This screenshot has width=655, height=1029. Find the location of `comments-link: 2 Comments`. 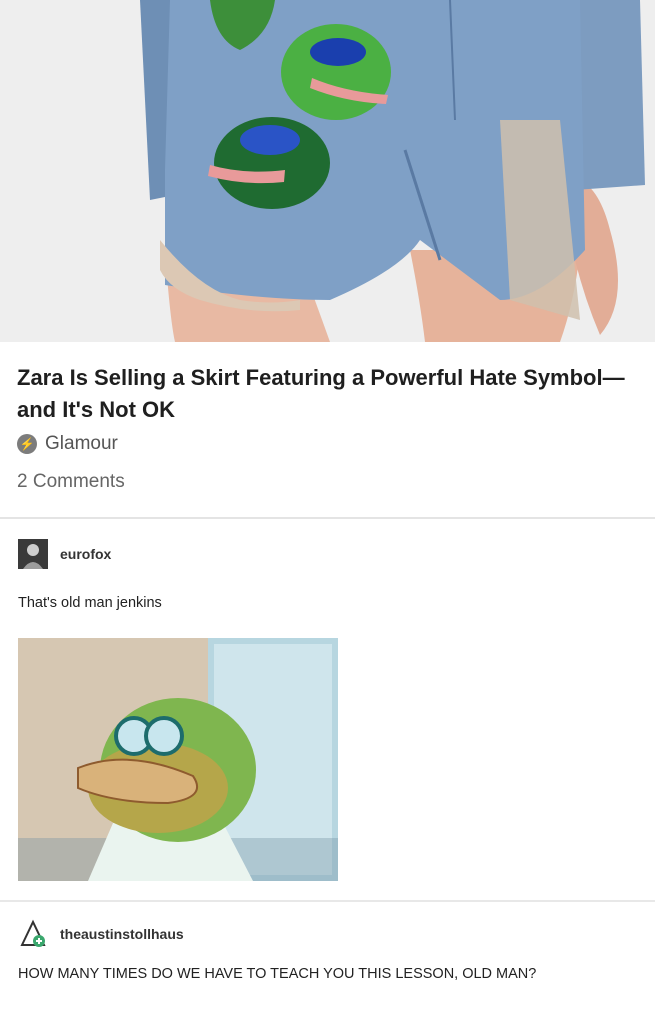

comments-link: 2 Comments is located at coordinates (71, 482).